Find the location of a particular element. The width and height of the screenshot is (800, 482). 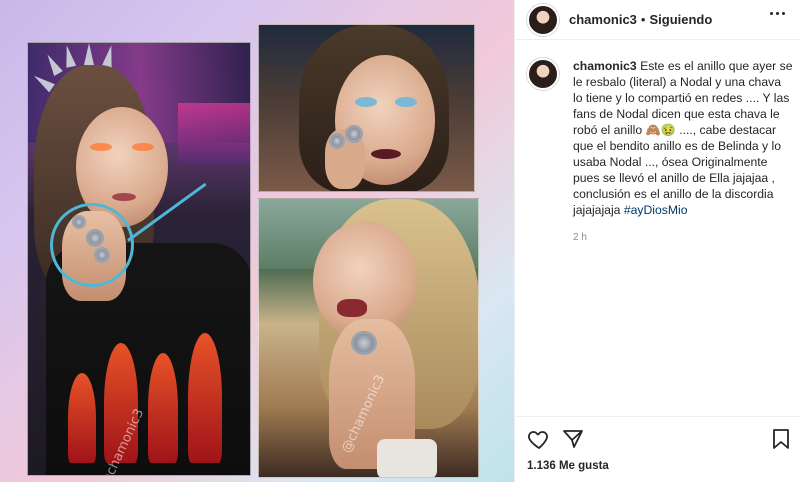

following-button: Siguiendo is located at coordinates (680, 19).